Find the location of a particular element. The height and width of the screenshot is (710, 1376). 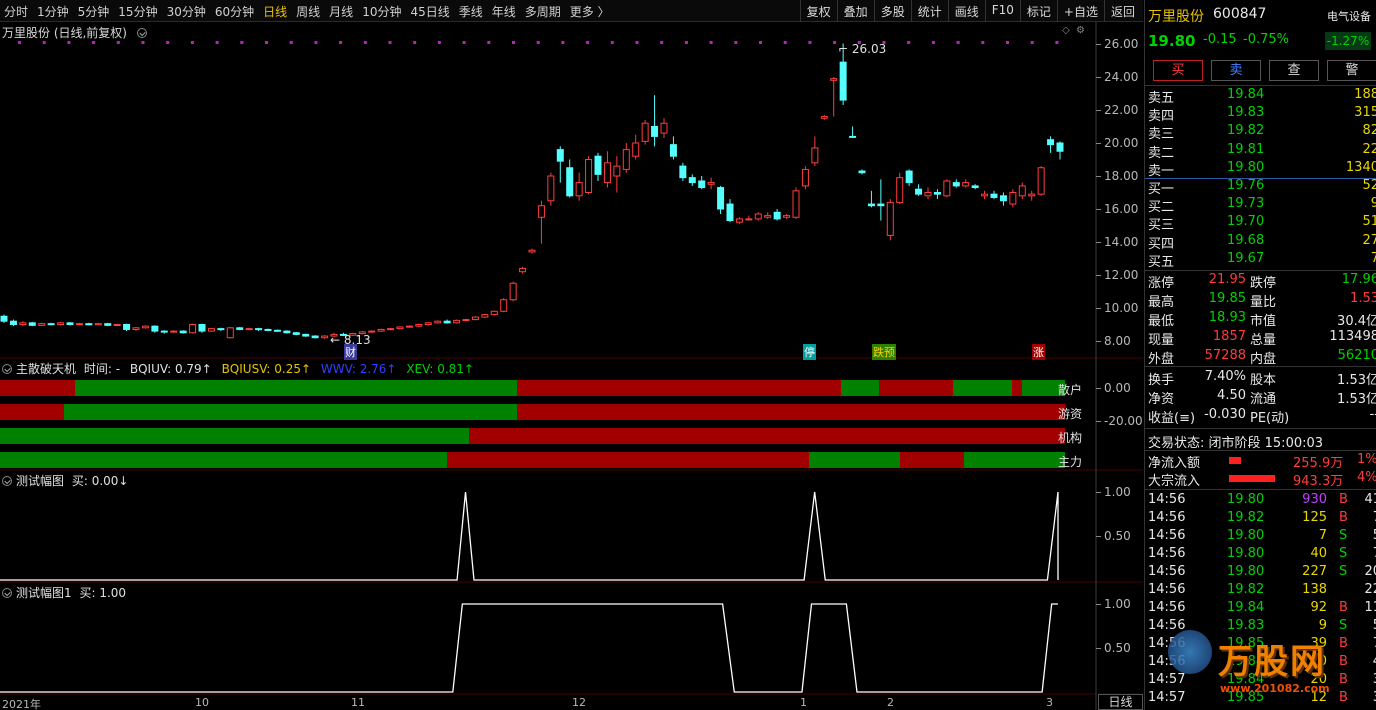

period-tab: 30分钟 is located at coordinates (186, 11).